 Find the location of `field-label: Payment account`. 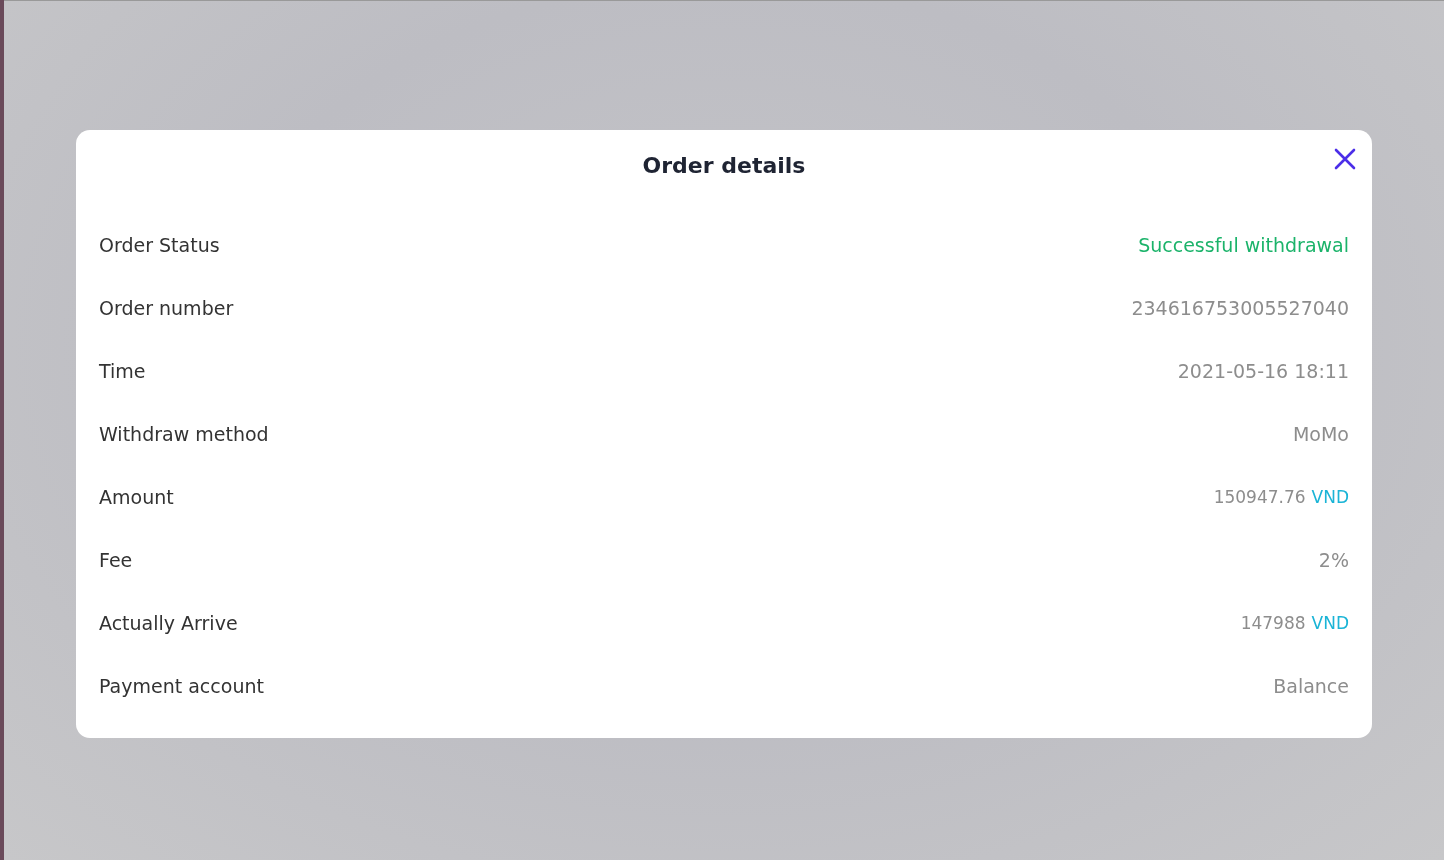

field-label: Payment account is located at coordinates (181, 685).